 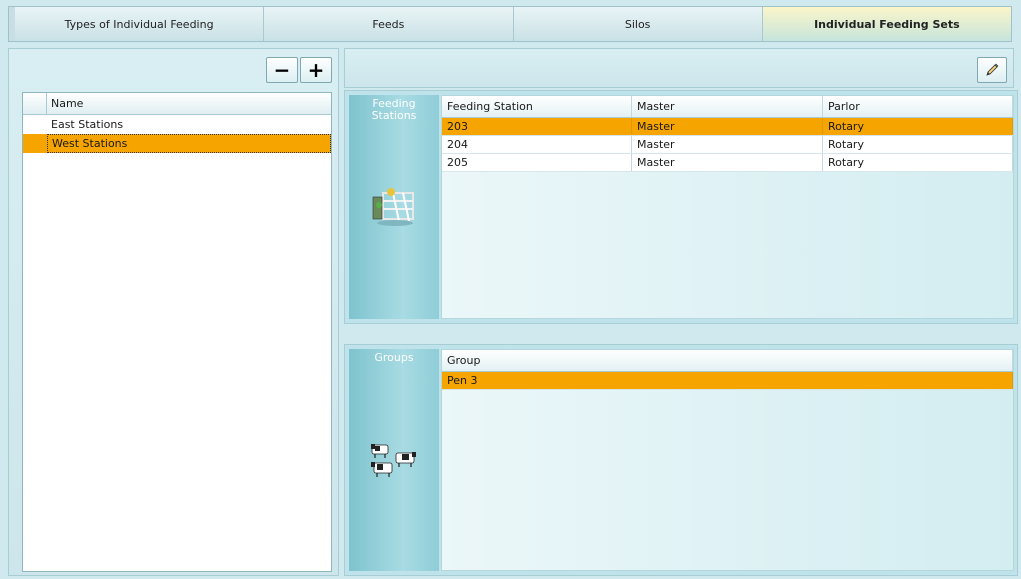 I want to click on edit-button, so click(x=992, y=70).